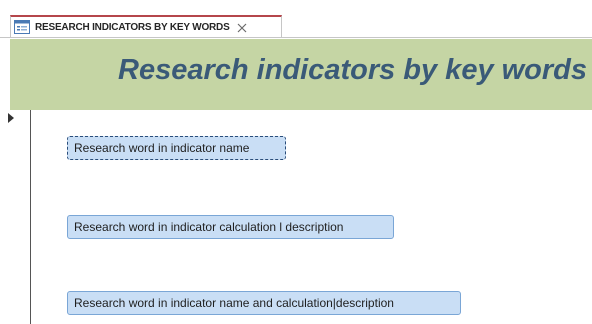  I want to click on current-record-arrow-icon, so click(11, 118).